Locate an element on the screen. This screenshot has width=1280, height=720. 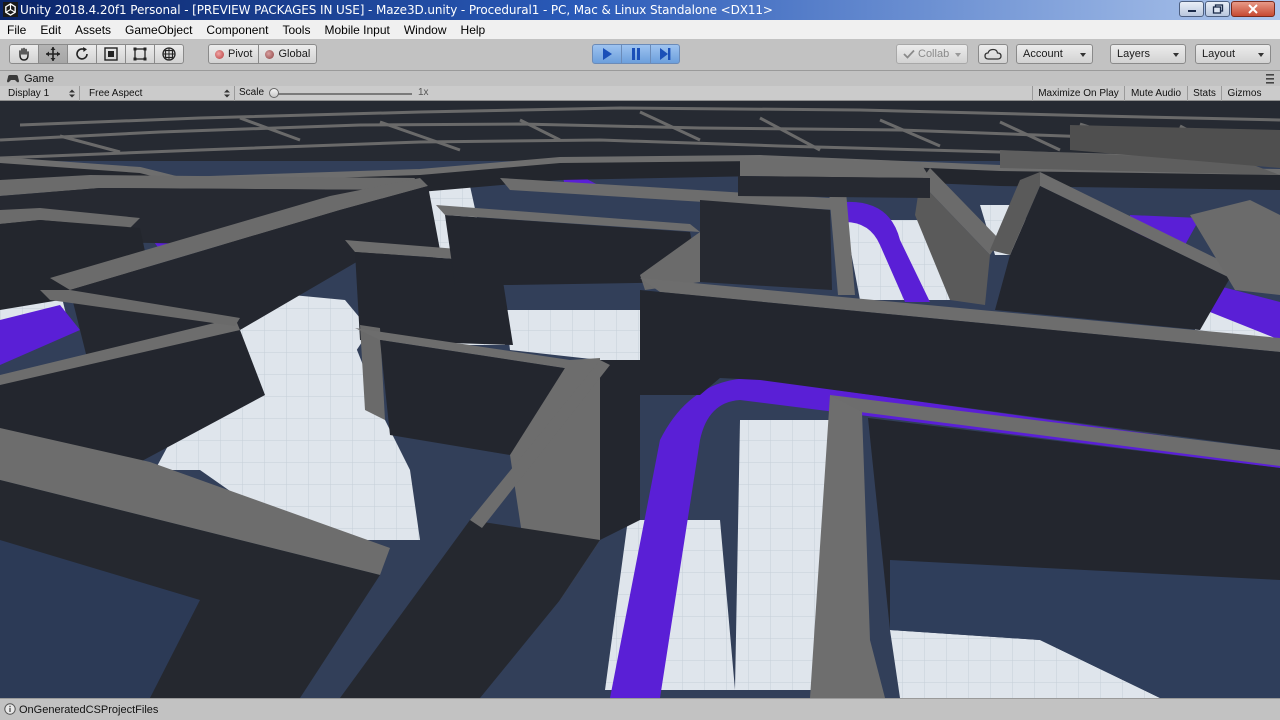
close-button is located at coordinates (1253, 9).